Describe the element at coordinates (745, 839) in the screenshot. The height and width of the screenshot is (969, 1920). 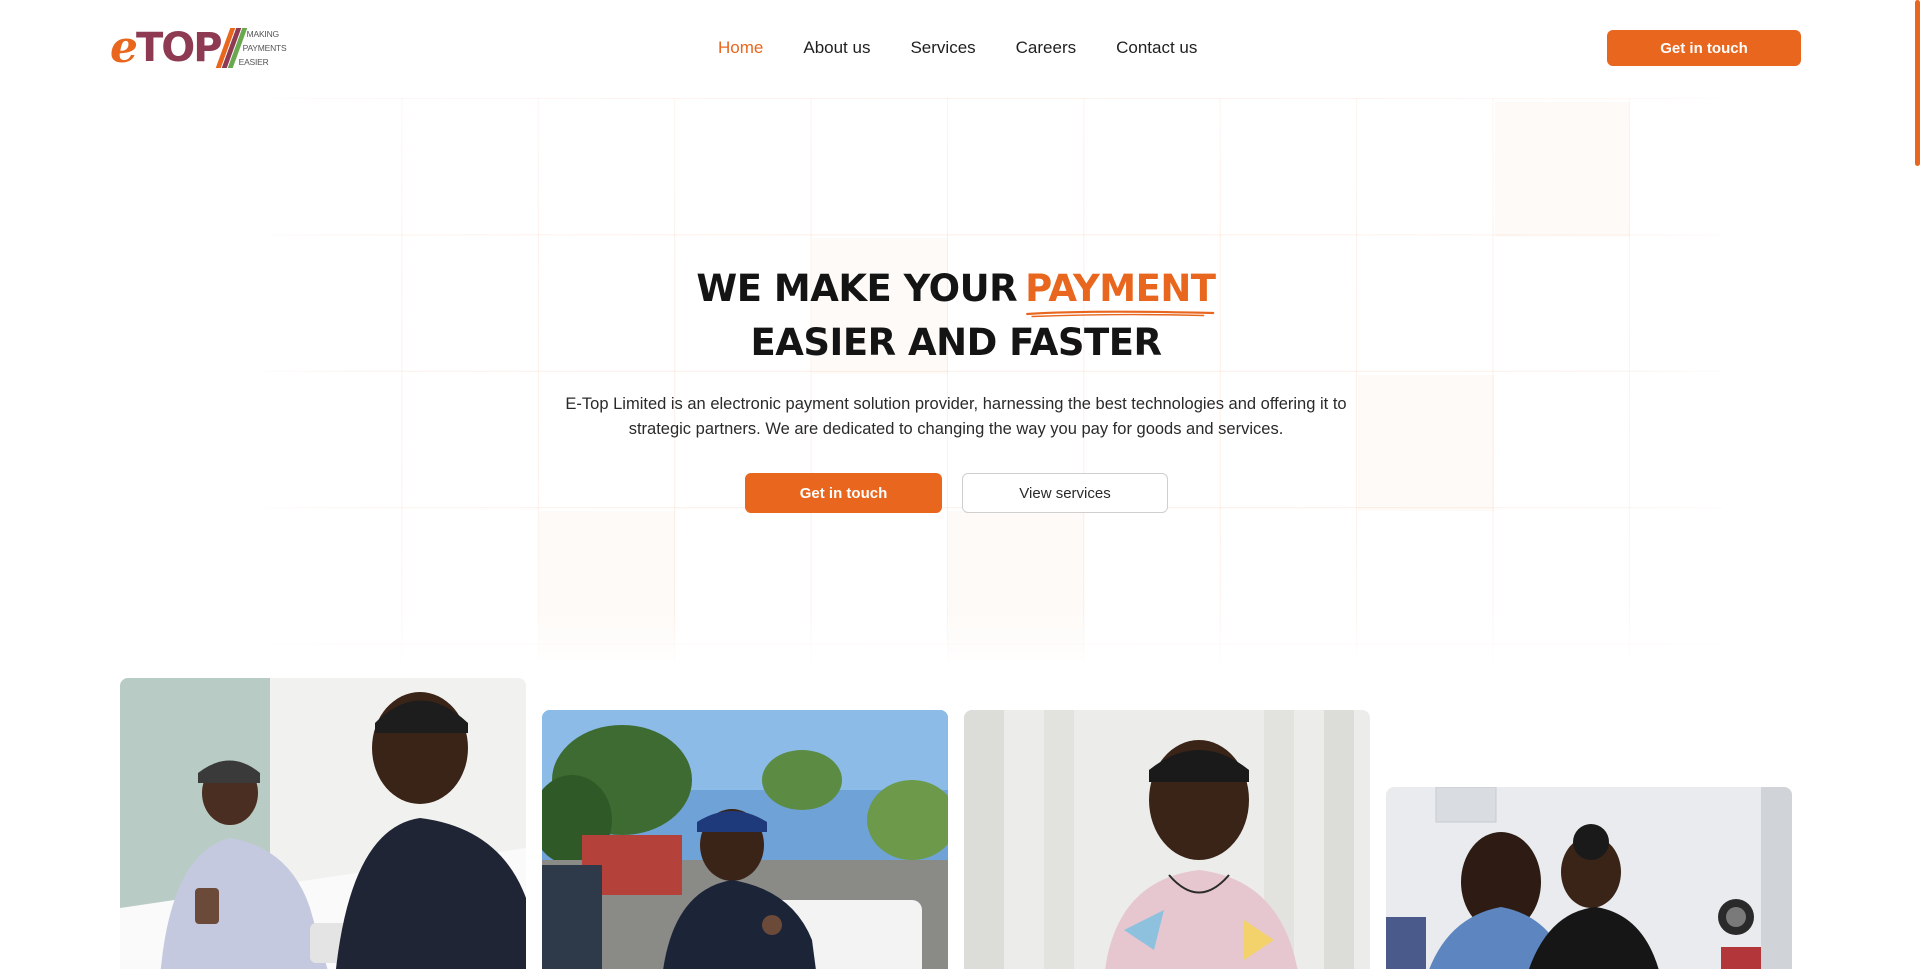
I see `gallery-photo-rider` at that location.